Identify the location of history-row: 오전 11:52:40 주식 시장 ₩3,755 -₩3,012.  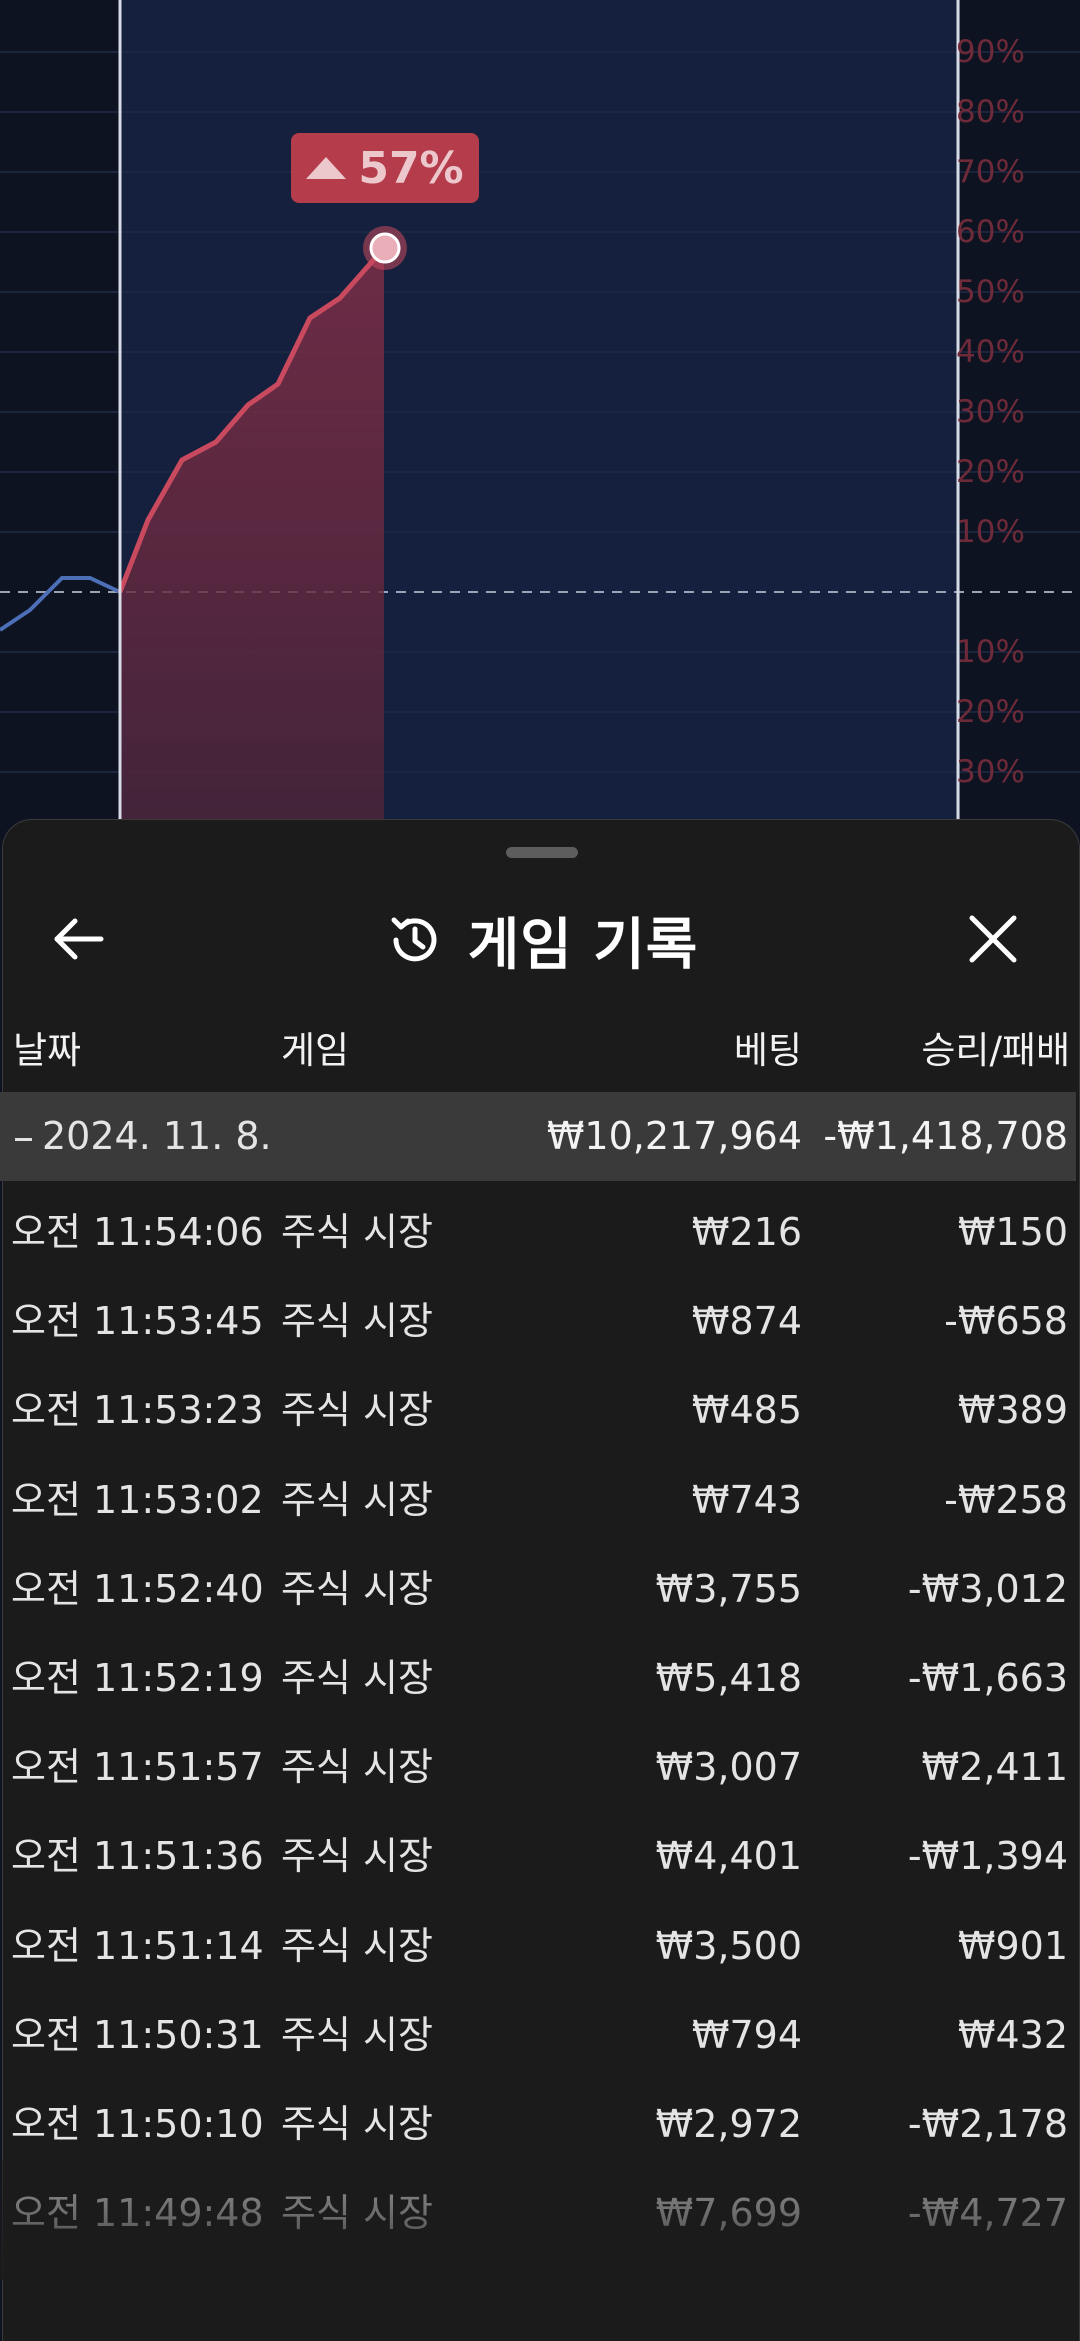
(538, 1589).